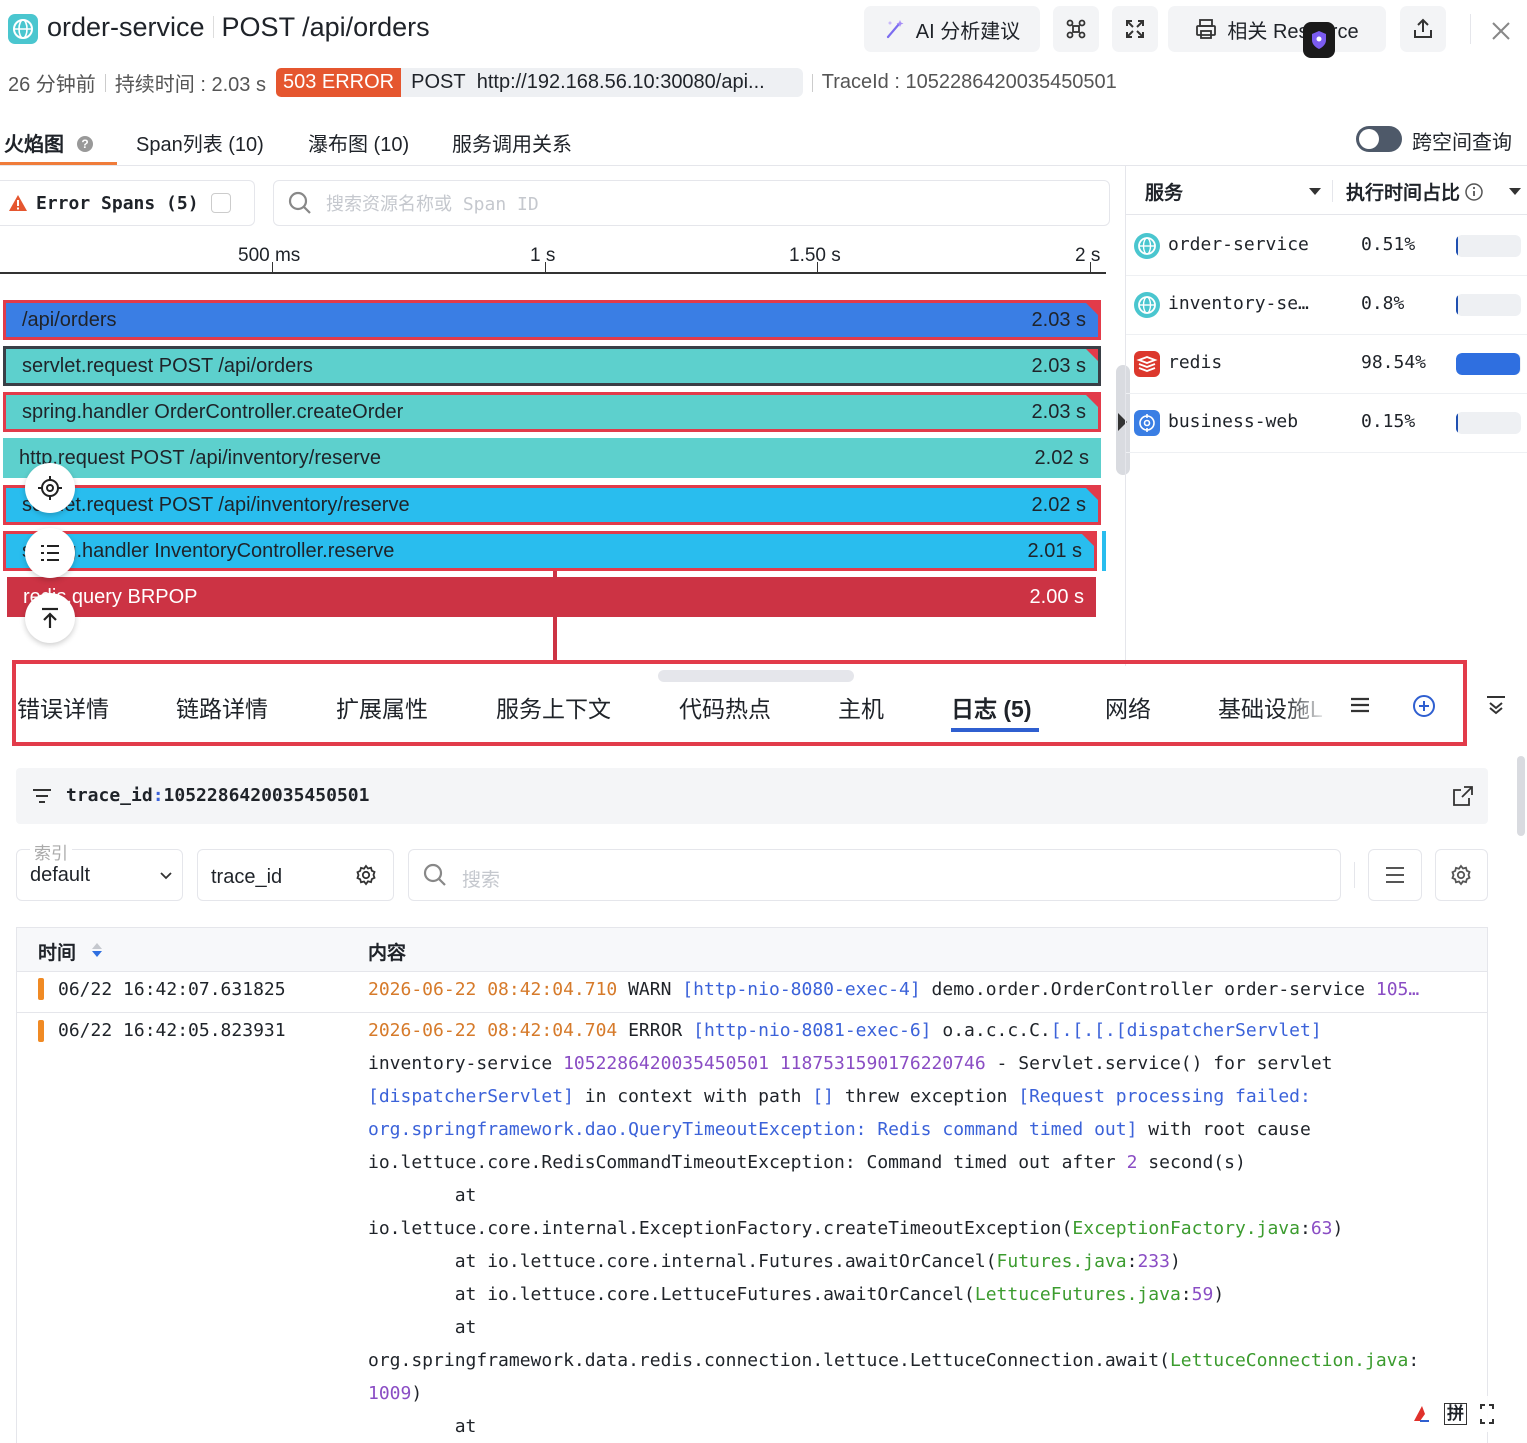 The width and height of the screenshot is (1527, 1443). I want to click on span-name: /api/orders, so click(69, 319).